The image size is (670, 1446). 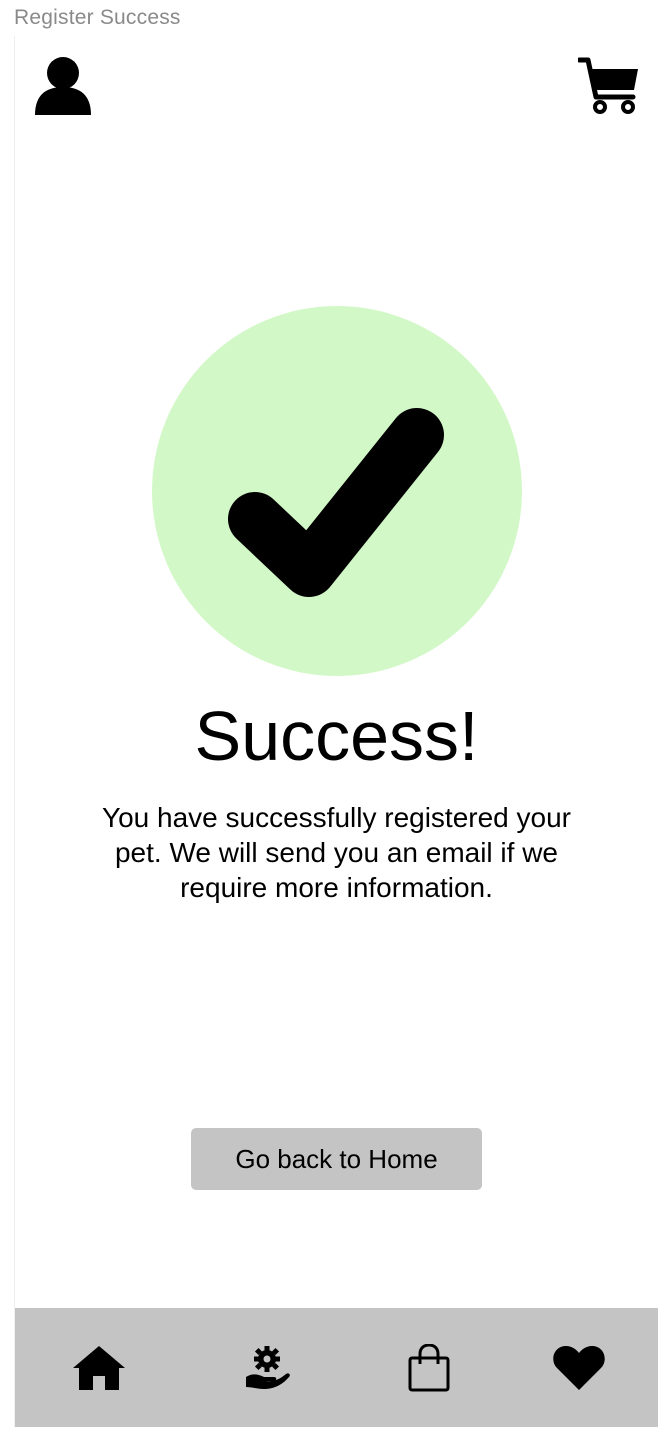 What do you see at coordinates (63, 86) in the screenshot?
I see `user-icon` at bounding box center [63, 86].